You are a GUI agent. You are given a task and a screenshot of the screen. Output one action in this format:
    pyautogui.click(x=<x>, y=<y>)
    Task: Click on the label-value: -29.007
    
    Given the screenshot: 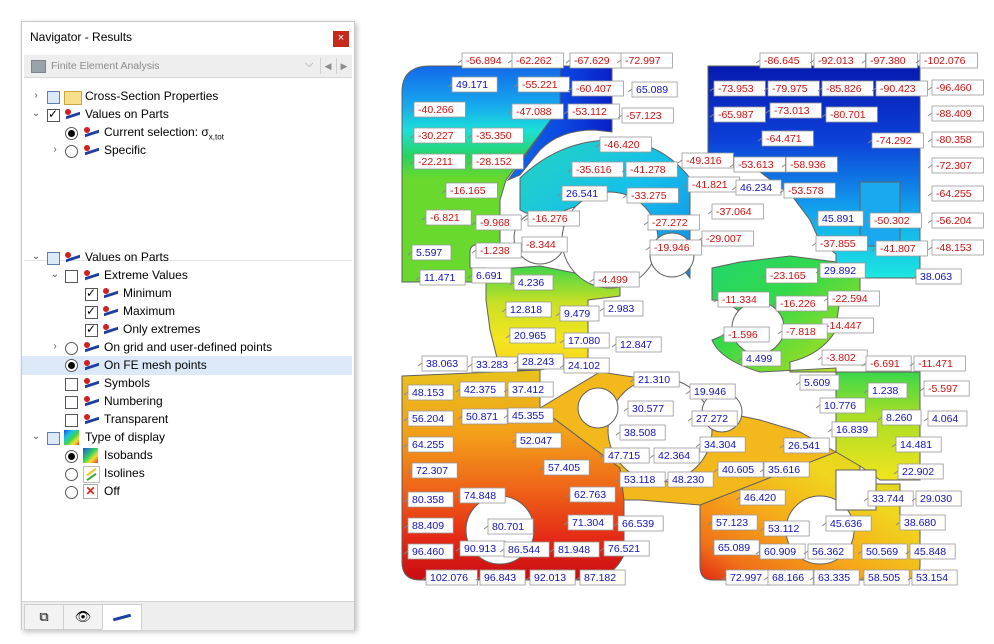 What is the action you would take?
    pyautogui.click(x=724, y=239)
    